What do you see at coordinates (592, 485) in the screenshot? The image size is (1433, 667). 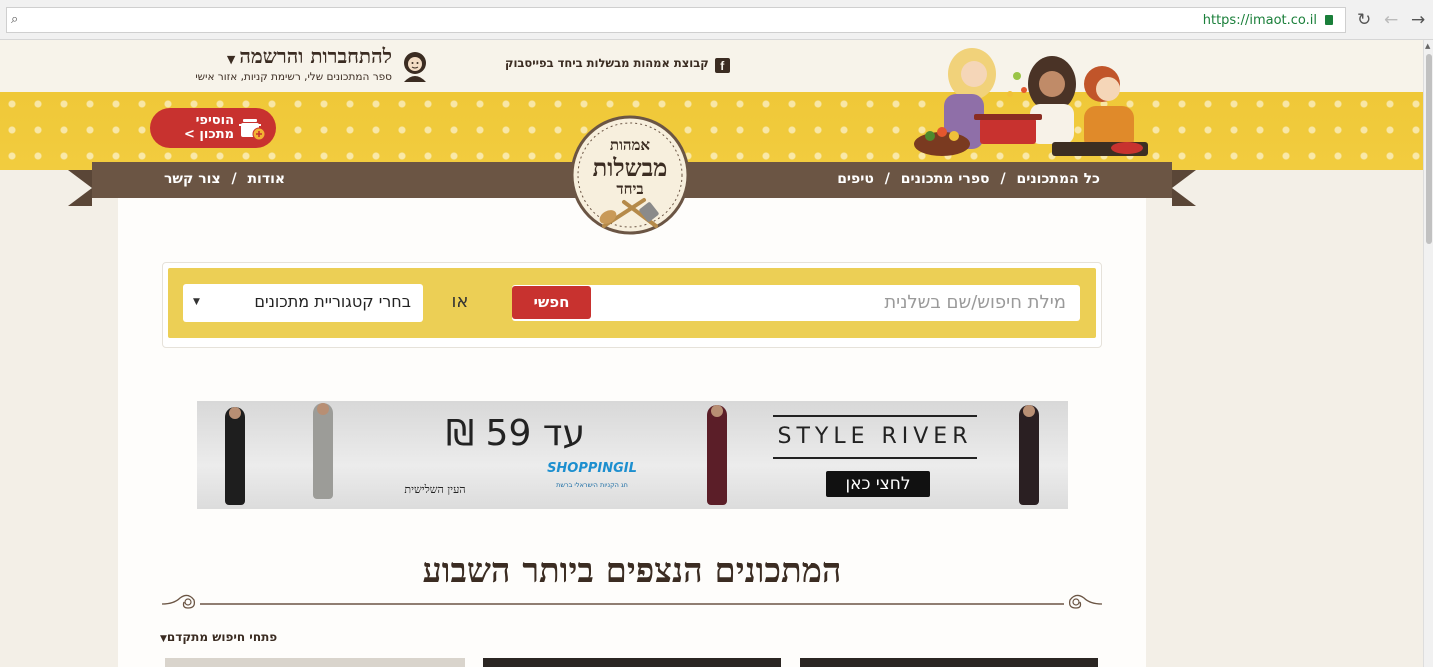 I see `ad-shop-tagline: חג הקניות הישראלי ברשת` at bounding box center [592, 485].